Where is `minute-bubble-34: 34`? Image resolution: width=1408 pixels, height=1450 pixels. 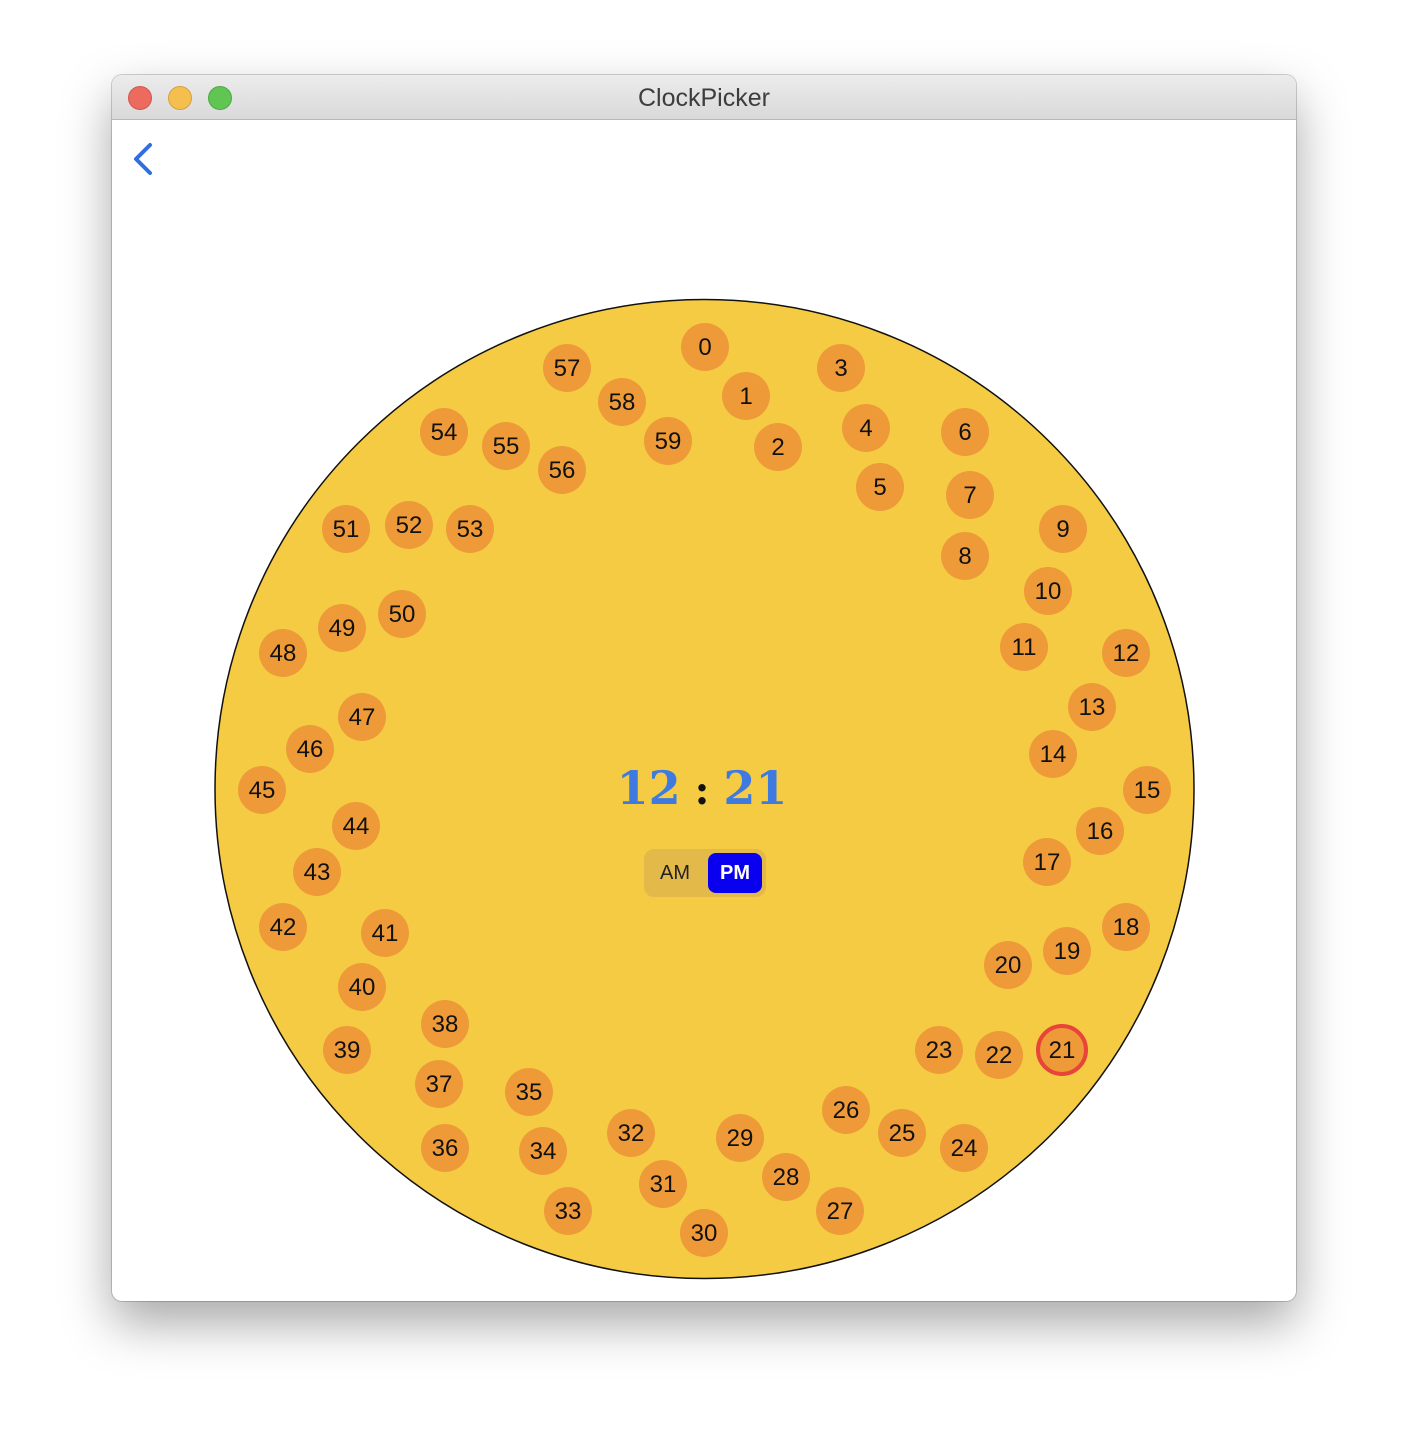
minute-bubble-34: 34 is located at coordinates (543, 1151).